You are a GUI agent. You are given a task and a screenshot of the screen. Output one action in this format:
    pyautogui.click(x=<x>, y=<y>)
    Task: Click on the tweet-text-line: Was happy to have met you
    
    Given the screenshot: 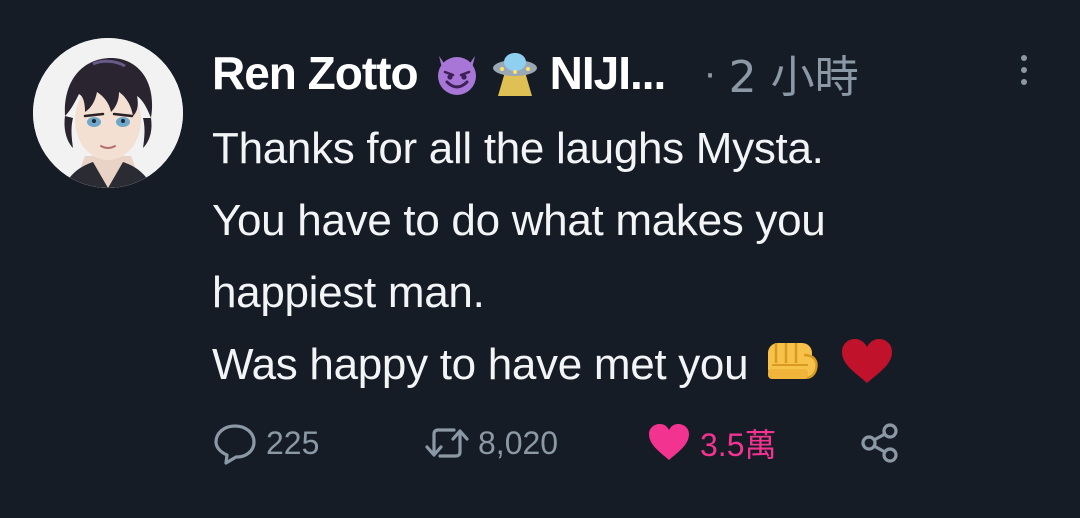 What is the action you would take?
    pyautogui.click(x=480, y=364)
    